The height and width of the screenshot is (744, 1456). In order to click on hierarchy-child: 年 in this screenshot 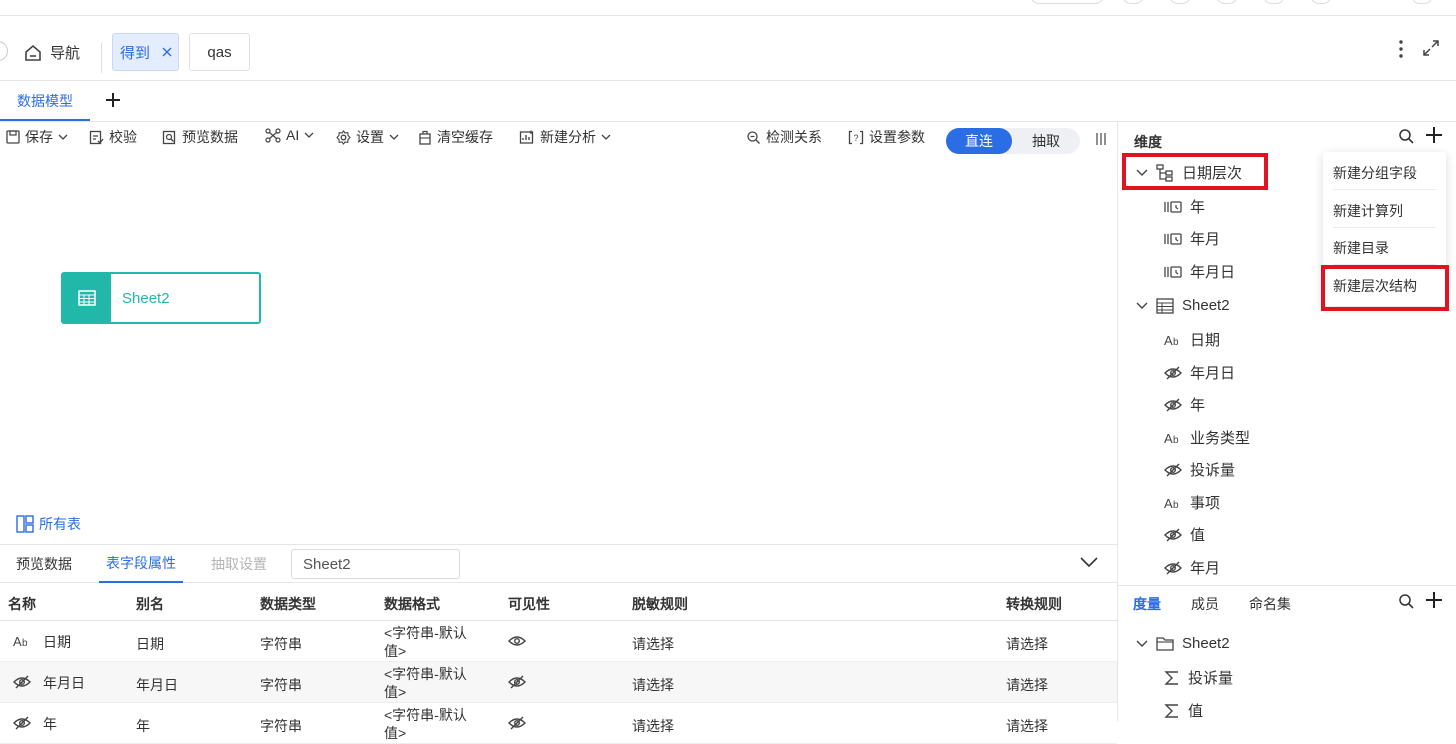, I will do `click(1184, 206)`.